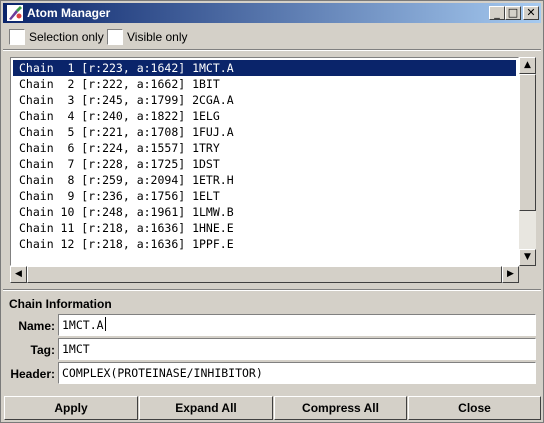 The image size is (544, 423). Describe the element at coordinates (297, 373) in the screenshot. I see `header-field: COMPLEX(PROTEINASE/INHIBITOR)` at that location.